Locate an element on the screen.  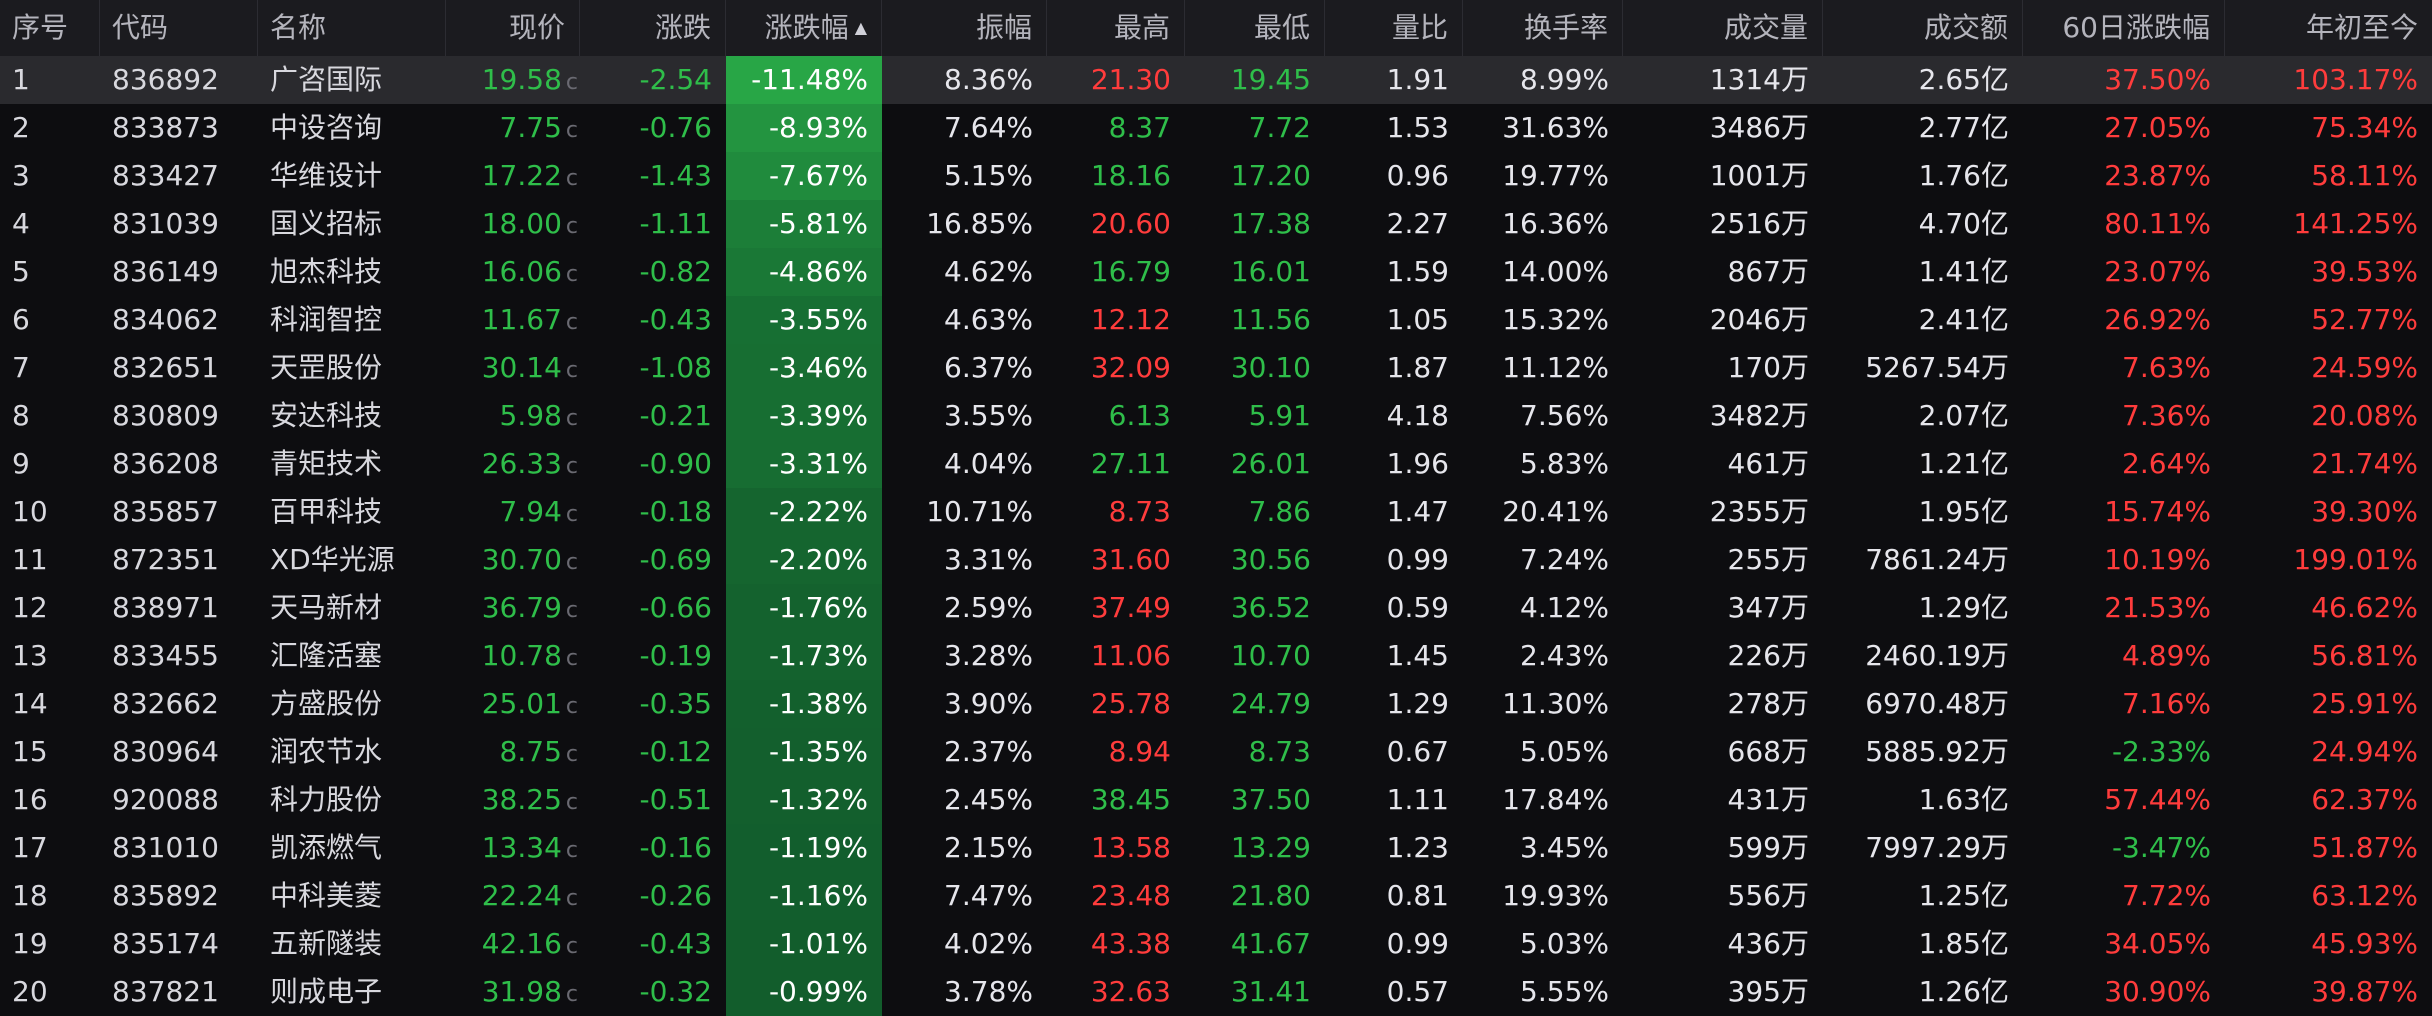
cell-volume-text: 170万 is located at coordinates (1768, 367).